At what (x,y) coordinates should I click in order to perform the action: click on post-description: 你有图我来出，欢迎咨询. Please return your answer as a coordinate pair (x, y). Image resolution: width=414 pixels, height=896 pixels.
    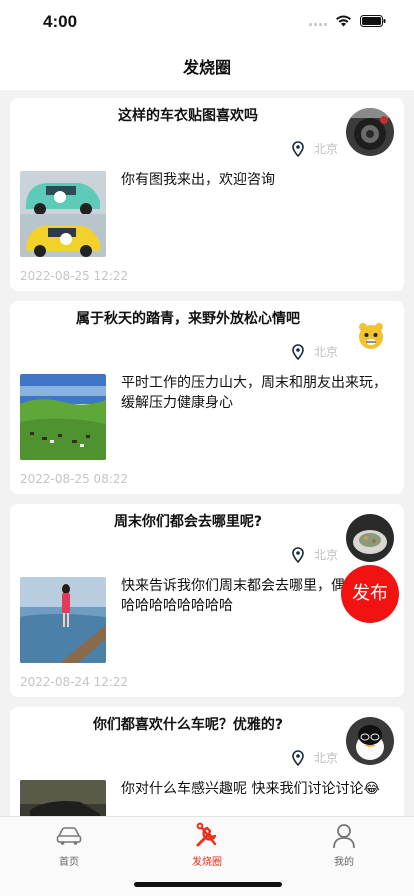
    Looking at the image, I should click on (198, 180).